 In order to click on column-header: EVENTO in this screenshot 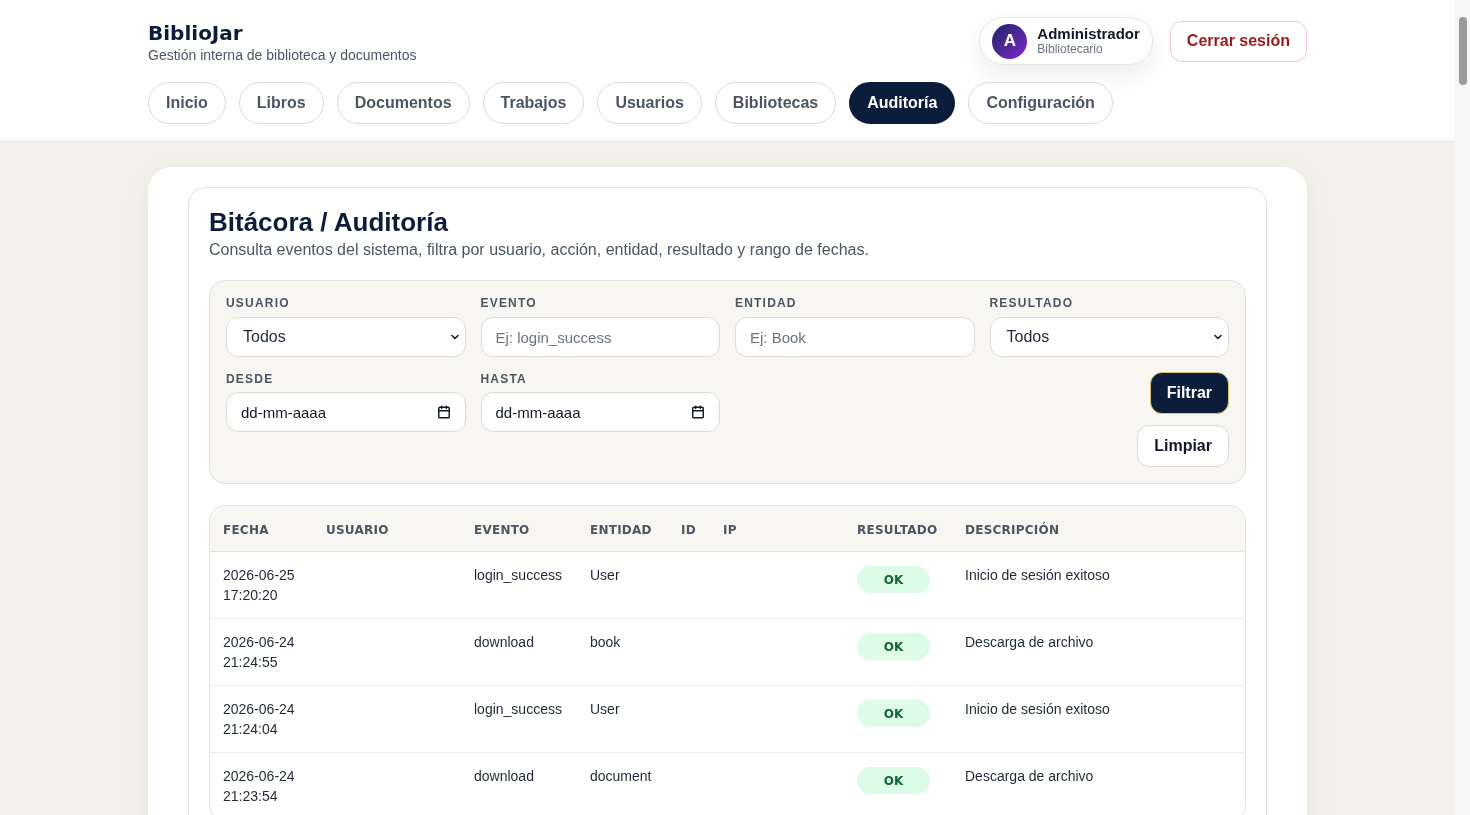, I will do `click(502, 529)`.